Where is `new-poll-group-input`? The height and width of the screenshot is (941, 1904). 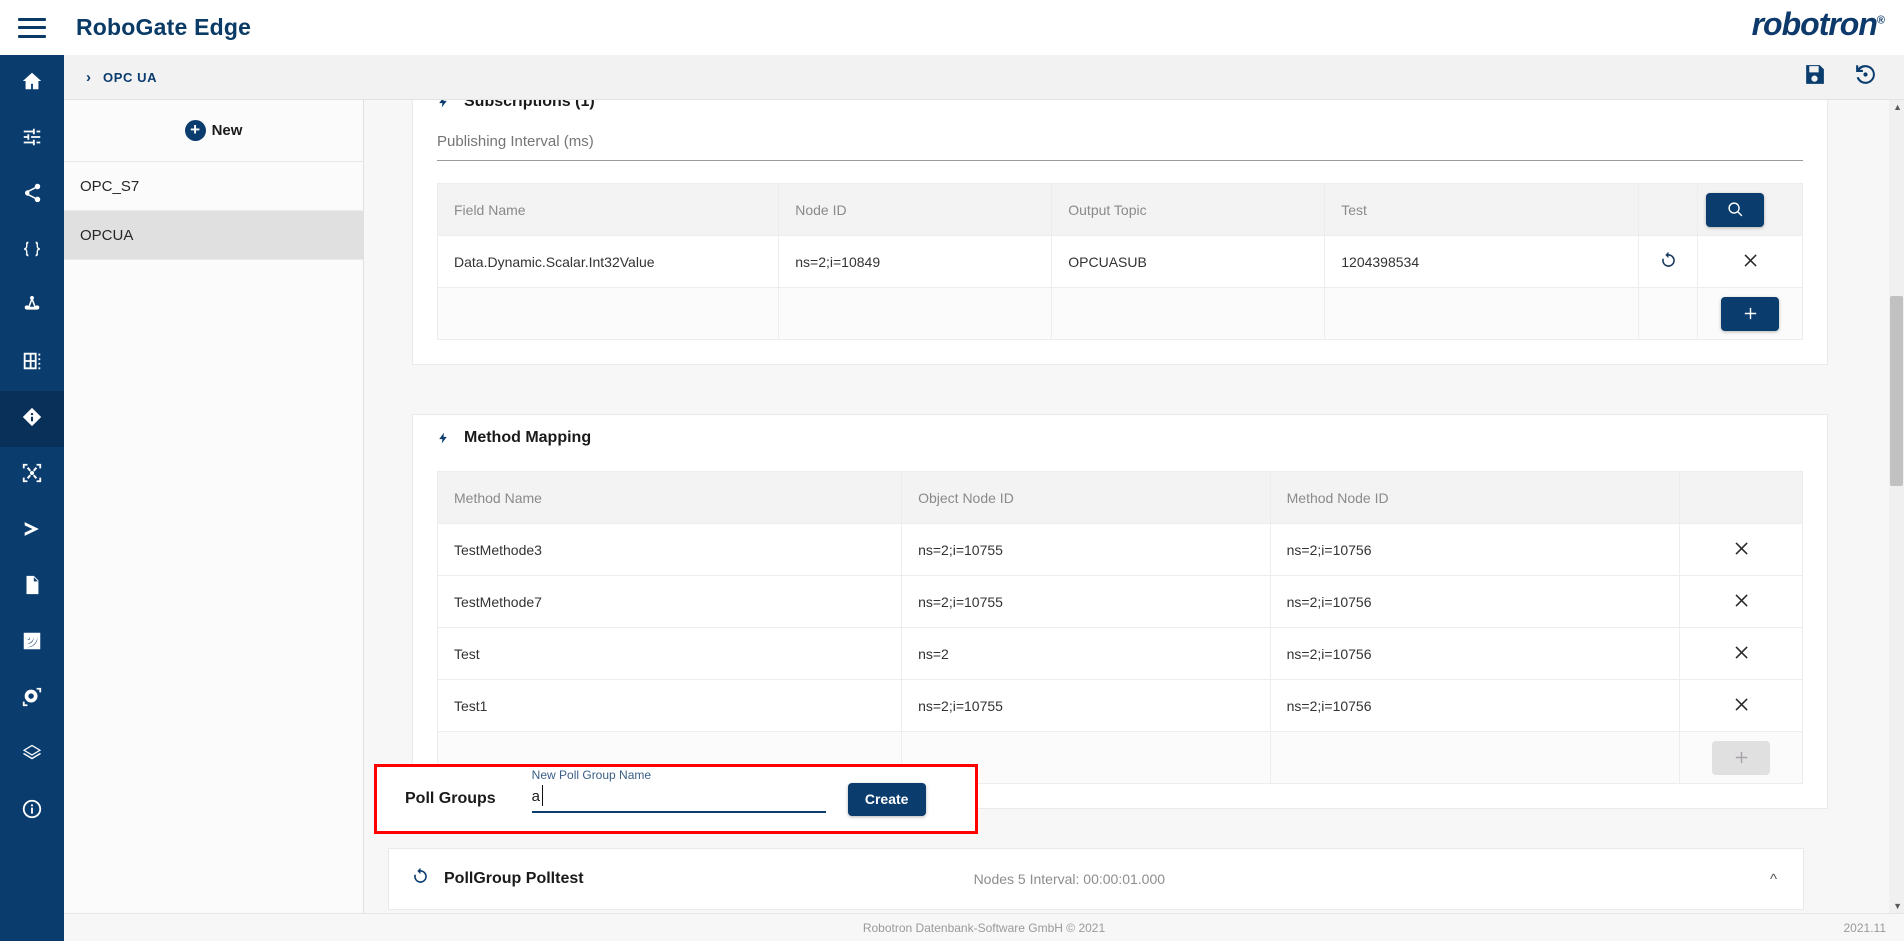
new-poll-group-input is located at coordinates (678, 799).